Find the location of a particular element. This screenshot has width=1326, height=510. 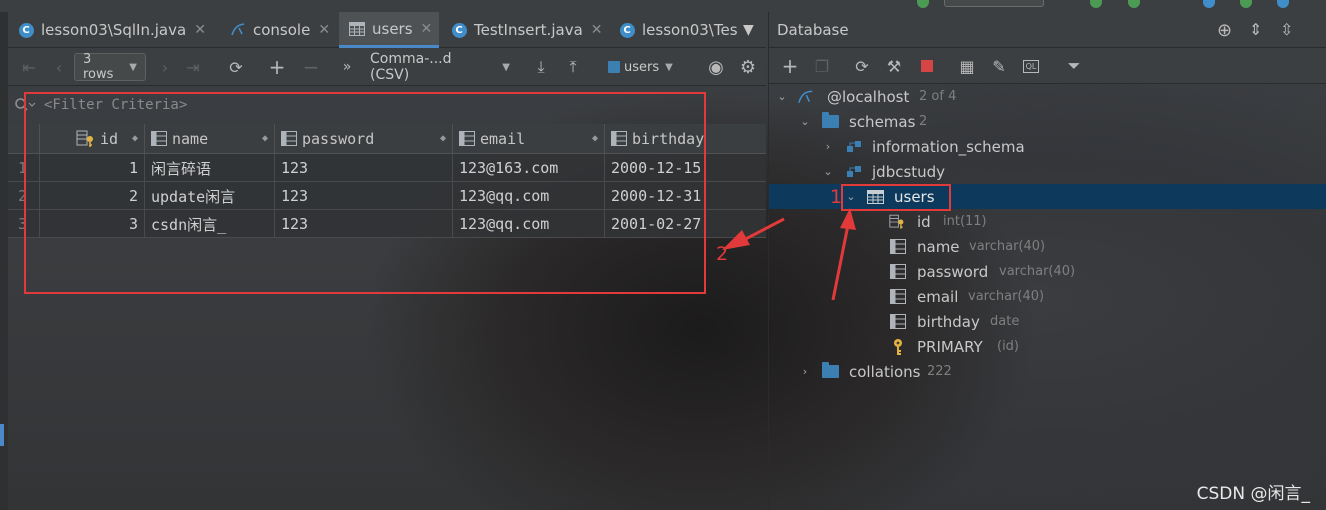

annotation-arrows is located at coordinates (789, 254).